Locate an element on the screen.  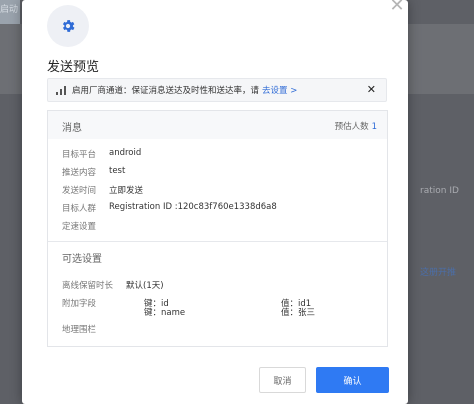
field-label: 附加字段 is located at coordinates (79, 304).